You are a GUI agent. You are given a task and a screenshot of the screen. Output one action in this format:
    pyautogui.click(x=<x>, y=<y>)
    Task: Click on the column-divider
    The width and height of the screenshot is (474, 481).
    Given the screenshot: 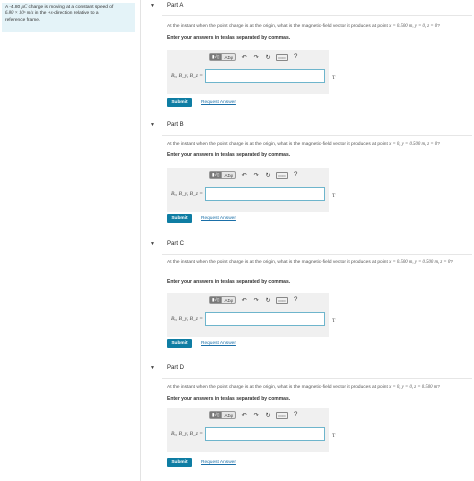 What is the action you would take?
    pyautogui.click(x=140, y=240)
    